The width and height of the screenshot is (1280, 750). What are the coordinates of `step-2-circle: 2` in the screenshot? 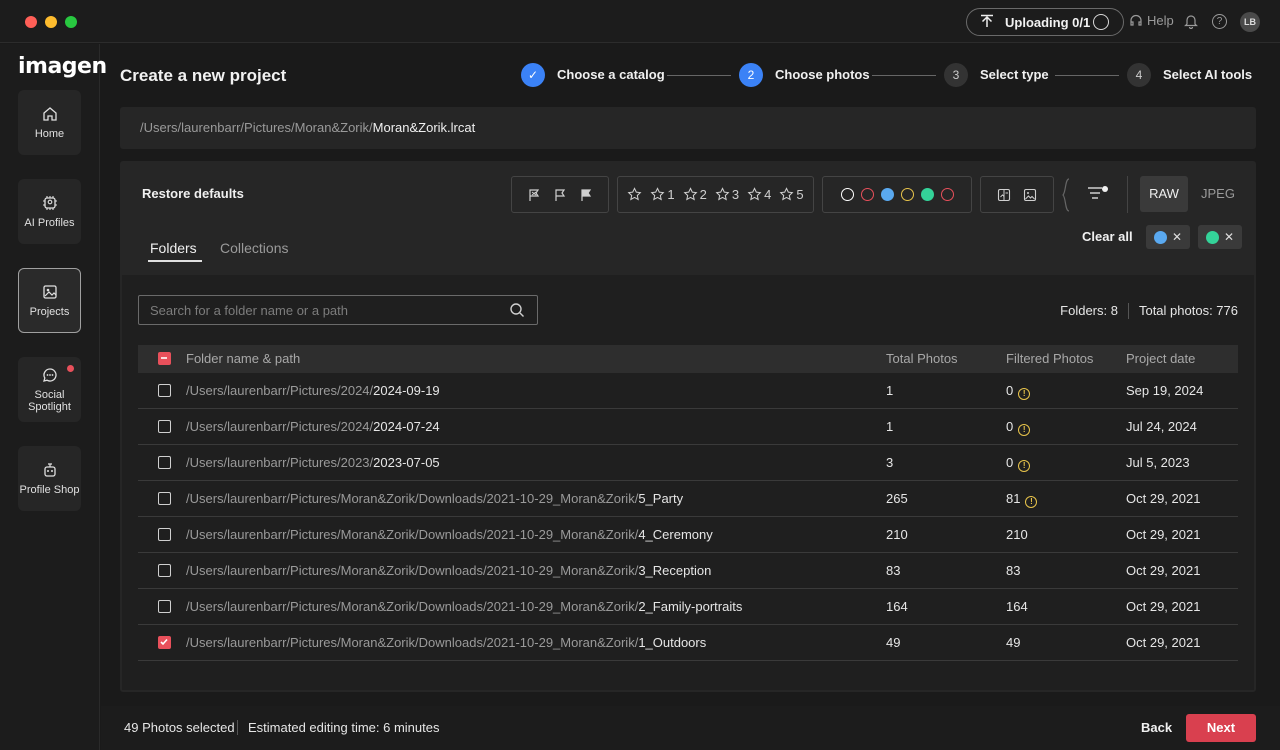 It's located at (751, 75).